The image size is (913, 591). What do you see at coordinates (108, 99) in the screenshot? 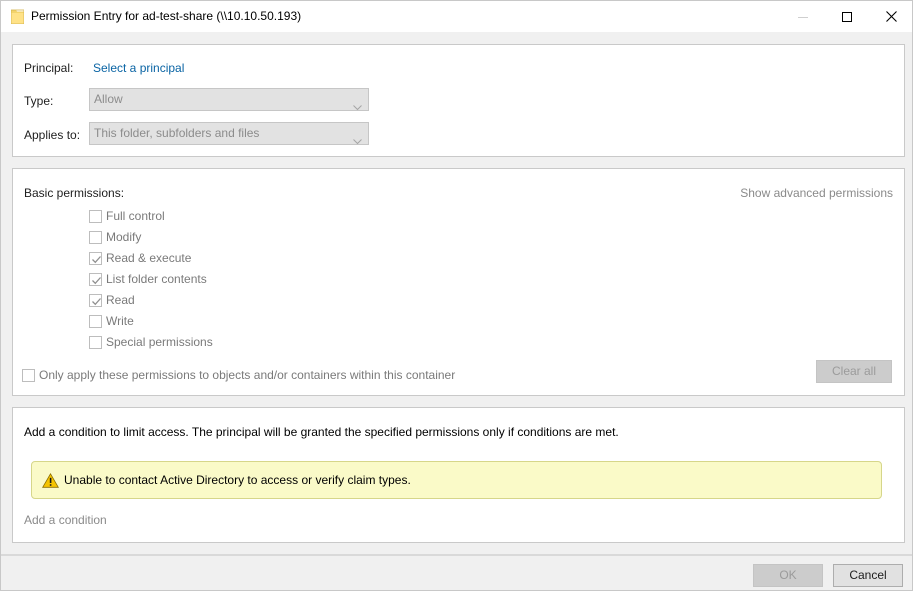
I see `type-value: Allow` at bounding box center [108, 99].